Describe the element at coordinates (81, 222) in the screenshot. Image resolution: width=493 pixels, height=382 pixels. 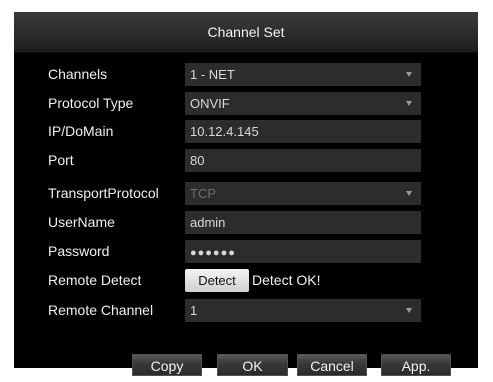
I see `username-label: UserName` at that location.